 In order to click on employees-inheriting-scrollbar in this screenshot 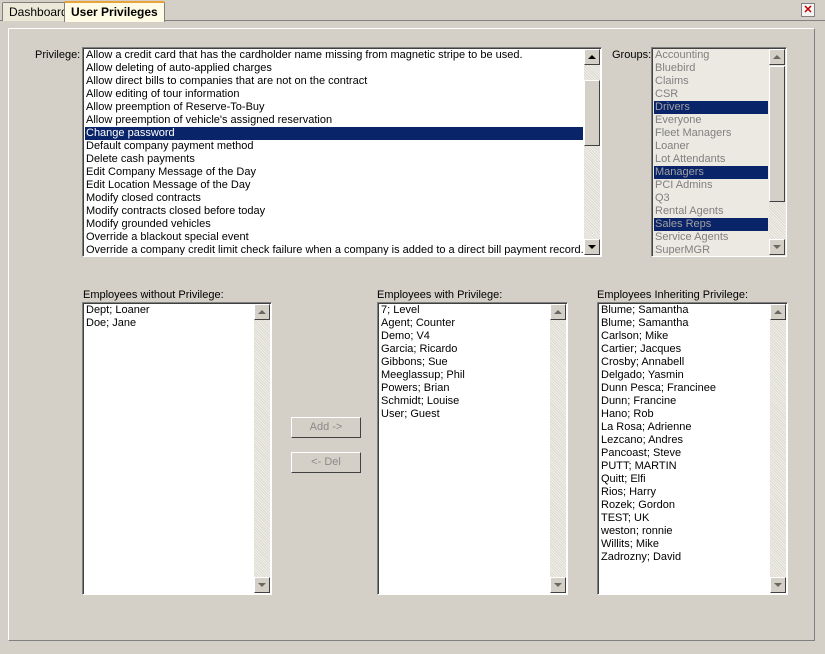, I will do `click(778, 448)`.